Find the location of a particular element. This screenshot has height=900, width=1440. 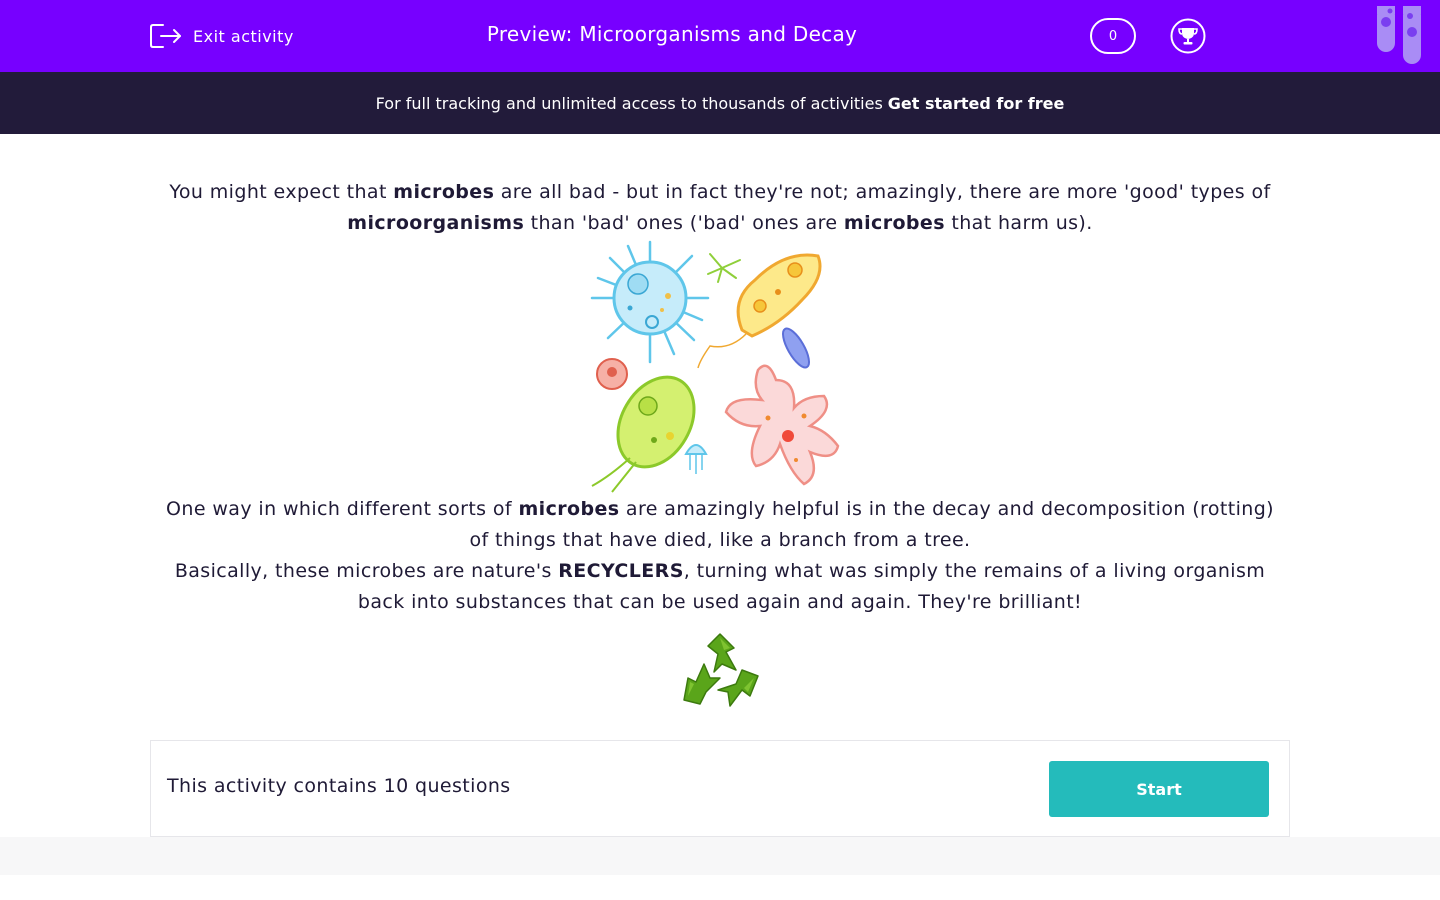

get-started-link: Get started for free is located at coordinates (976, 103).